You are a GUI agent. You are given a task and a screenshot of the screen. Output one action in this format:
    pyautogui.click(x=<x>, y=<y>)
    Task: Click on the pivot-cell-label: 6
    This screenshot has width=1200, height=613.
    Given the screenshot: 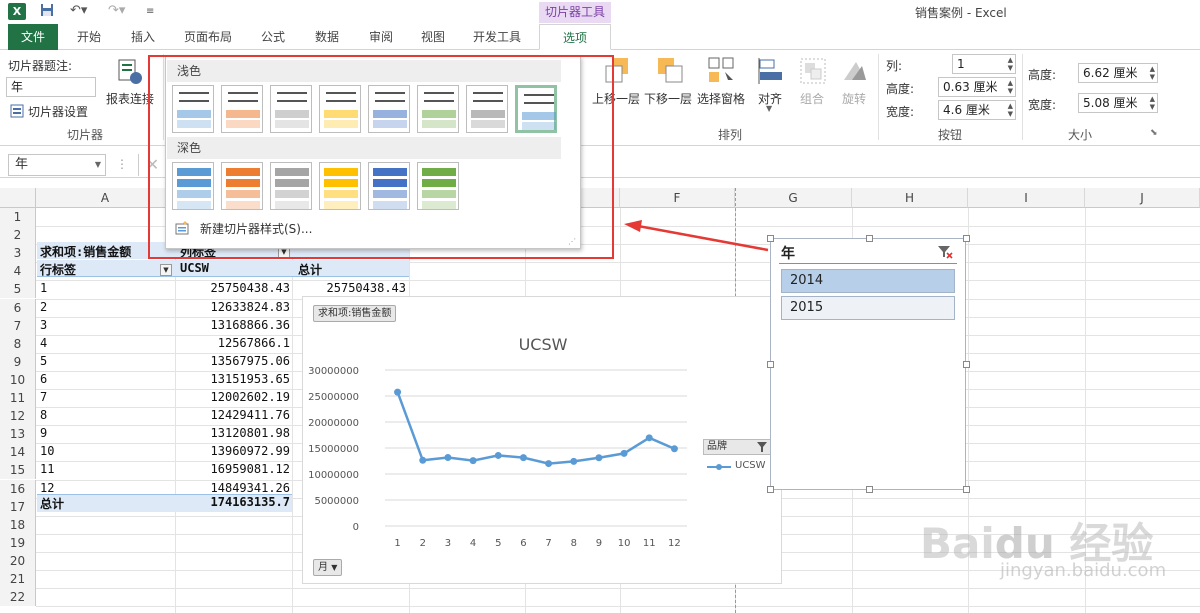 What is the action you would take?
    pyautogui.click(x=43, y=379)
    